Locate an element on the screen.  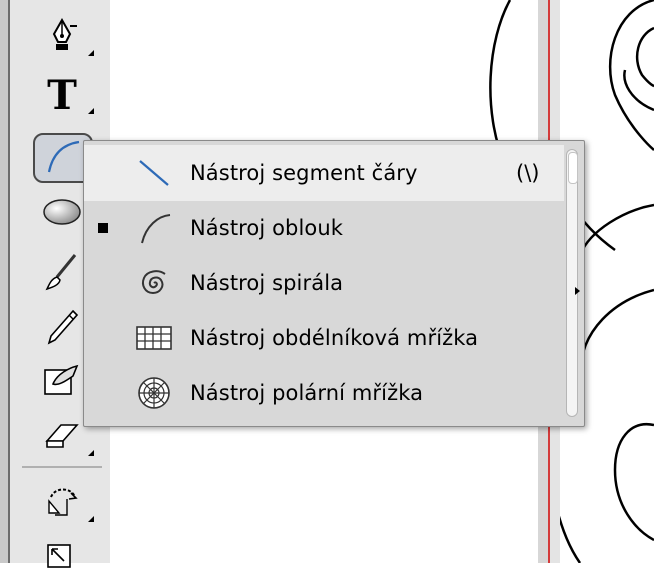
checkmark-icon is located at coordinates (103, 228).